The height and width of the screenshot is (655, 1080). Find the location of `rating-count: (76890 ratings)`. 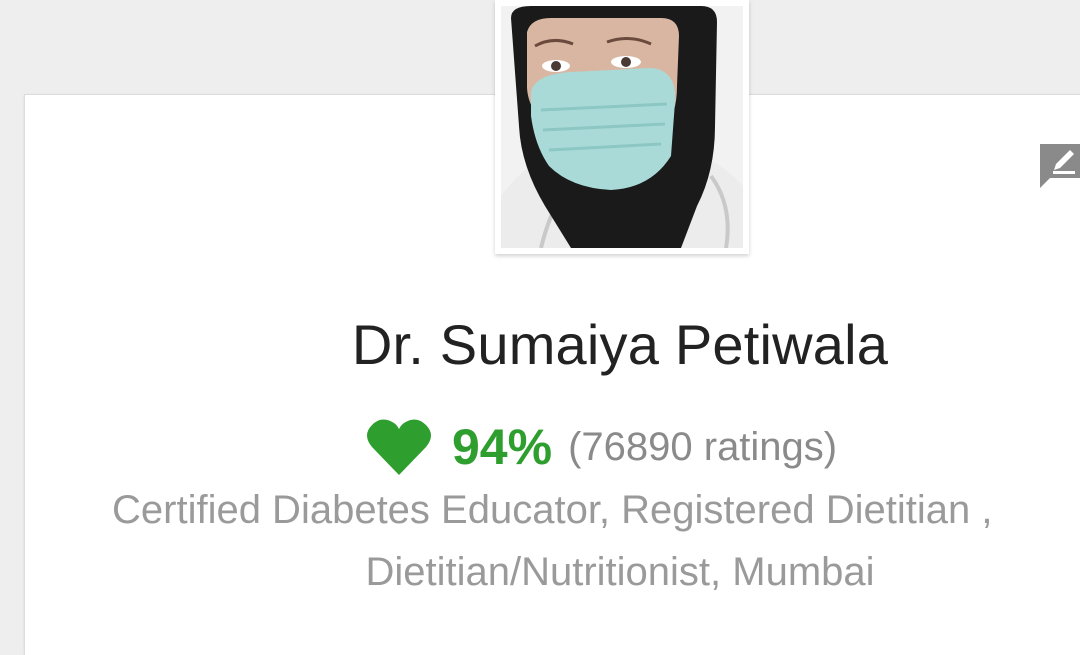

rating-count: (76890 ratings) is located at coordinates (703, 446).